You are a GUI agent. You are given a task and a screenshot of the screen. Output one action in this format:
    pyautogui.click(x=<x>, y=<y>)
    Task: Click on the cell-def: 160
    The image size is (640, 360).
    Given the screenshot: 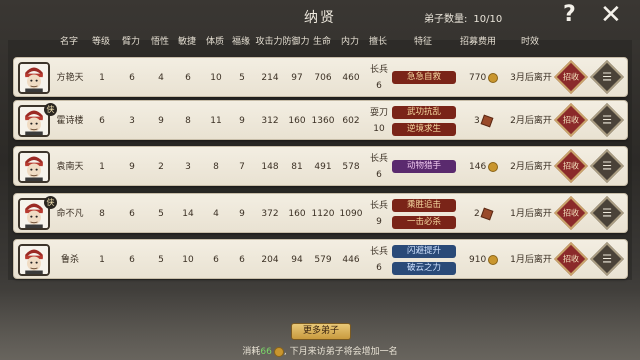 What is the action you would take?
    pyautogui.click(x=297, y=121)
    